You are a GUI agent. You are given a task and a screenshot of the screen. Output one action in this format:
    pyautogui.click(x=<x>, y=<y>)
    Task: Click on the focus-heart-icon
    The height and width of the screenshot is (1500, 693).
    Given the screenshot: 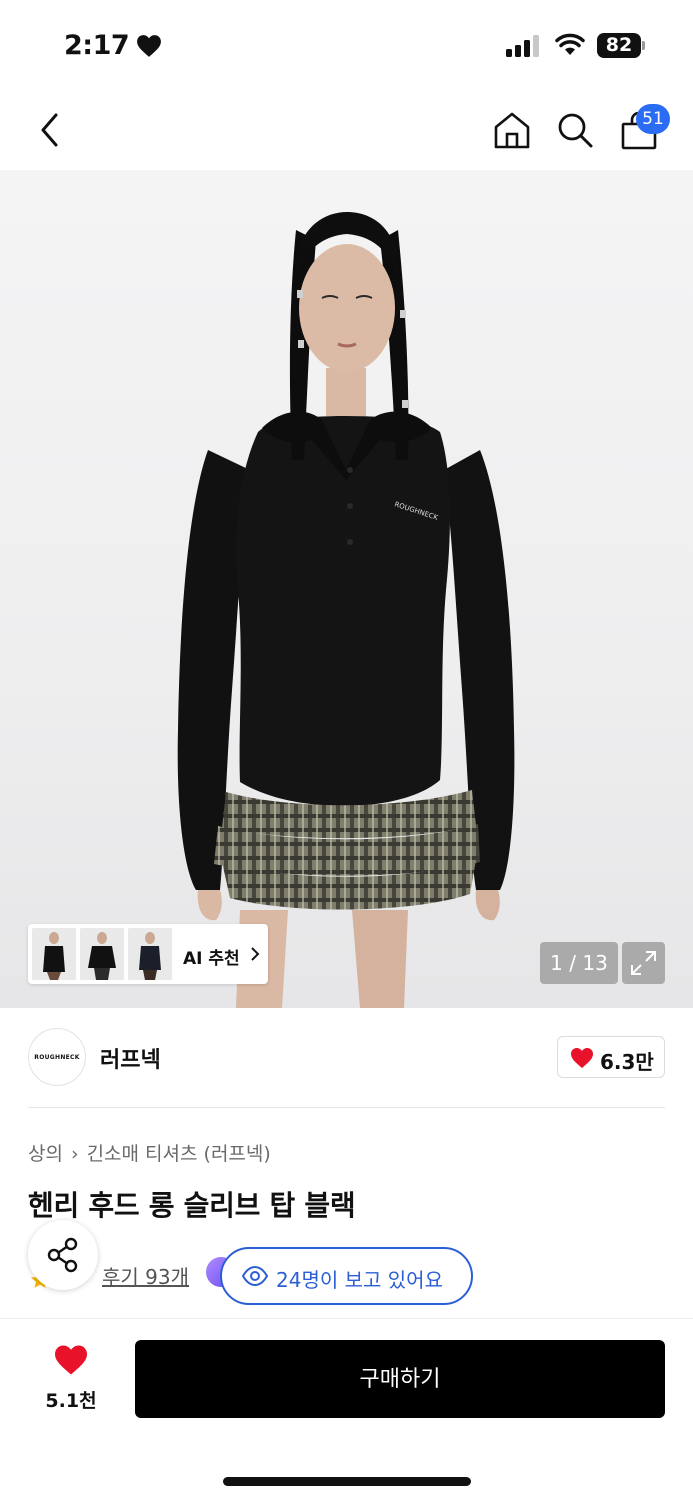 What is the action you would take?
    pyautogui.click(x=149, y=46)
    